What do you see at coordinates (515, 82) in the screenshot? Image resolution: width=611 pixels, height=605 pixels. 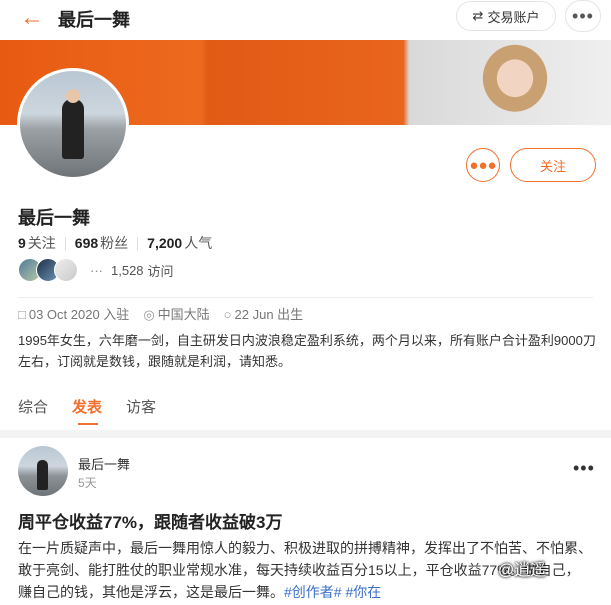 I see `banner-photo` at bounding box center [515, 82].